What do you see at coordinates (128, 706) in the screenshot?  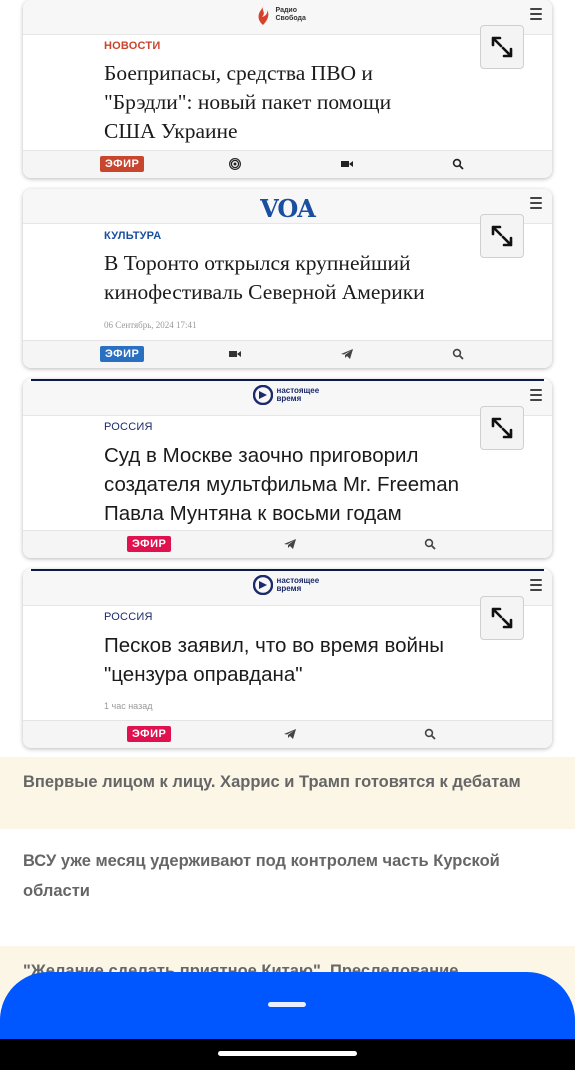 I see `card-date: 1 час назад` at bounding box center [128, 706].